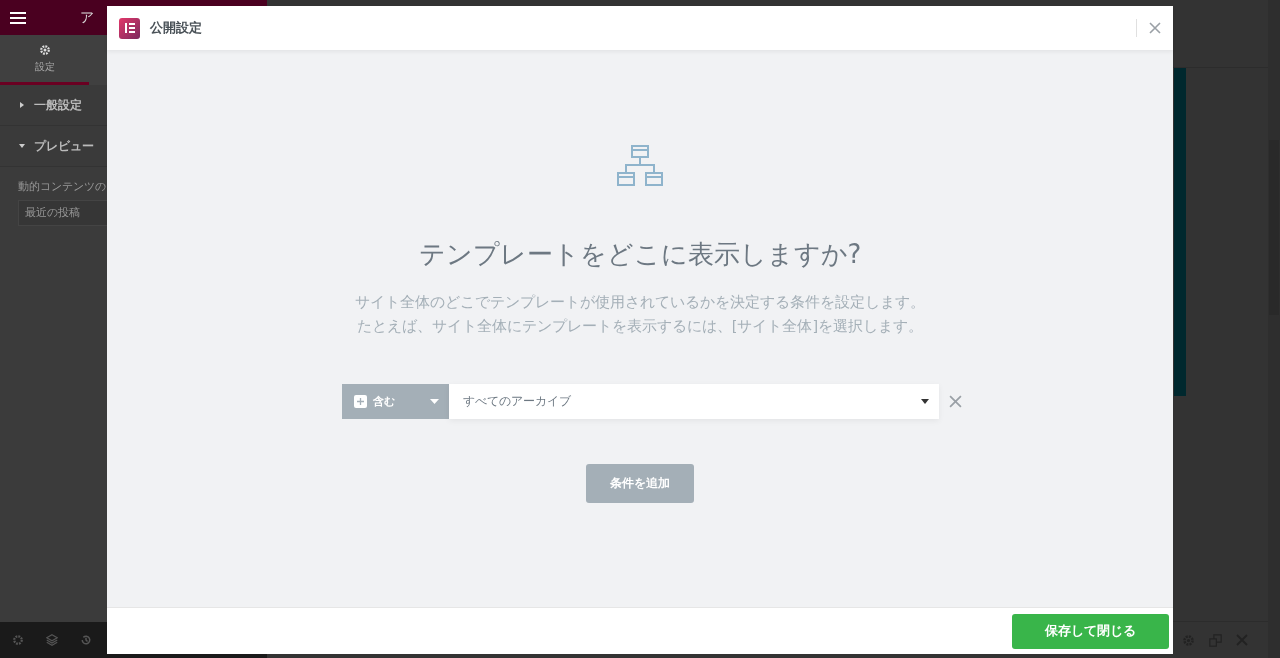  Describe the element at coordinates (86, 640) in the screenshot. I see `history-icon` at that location.